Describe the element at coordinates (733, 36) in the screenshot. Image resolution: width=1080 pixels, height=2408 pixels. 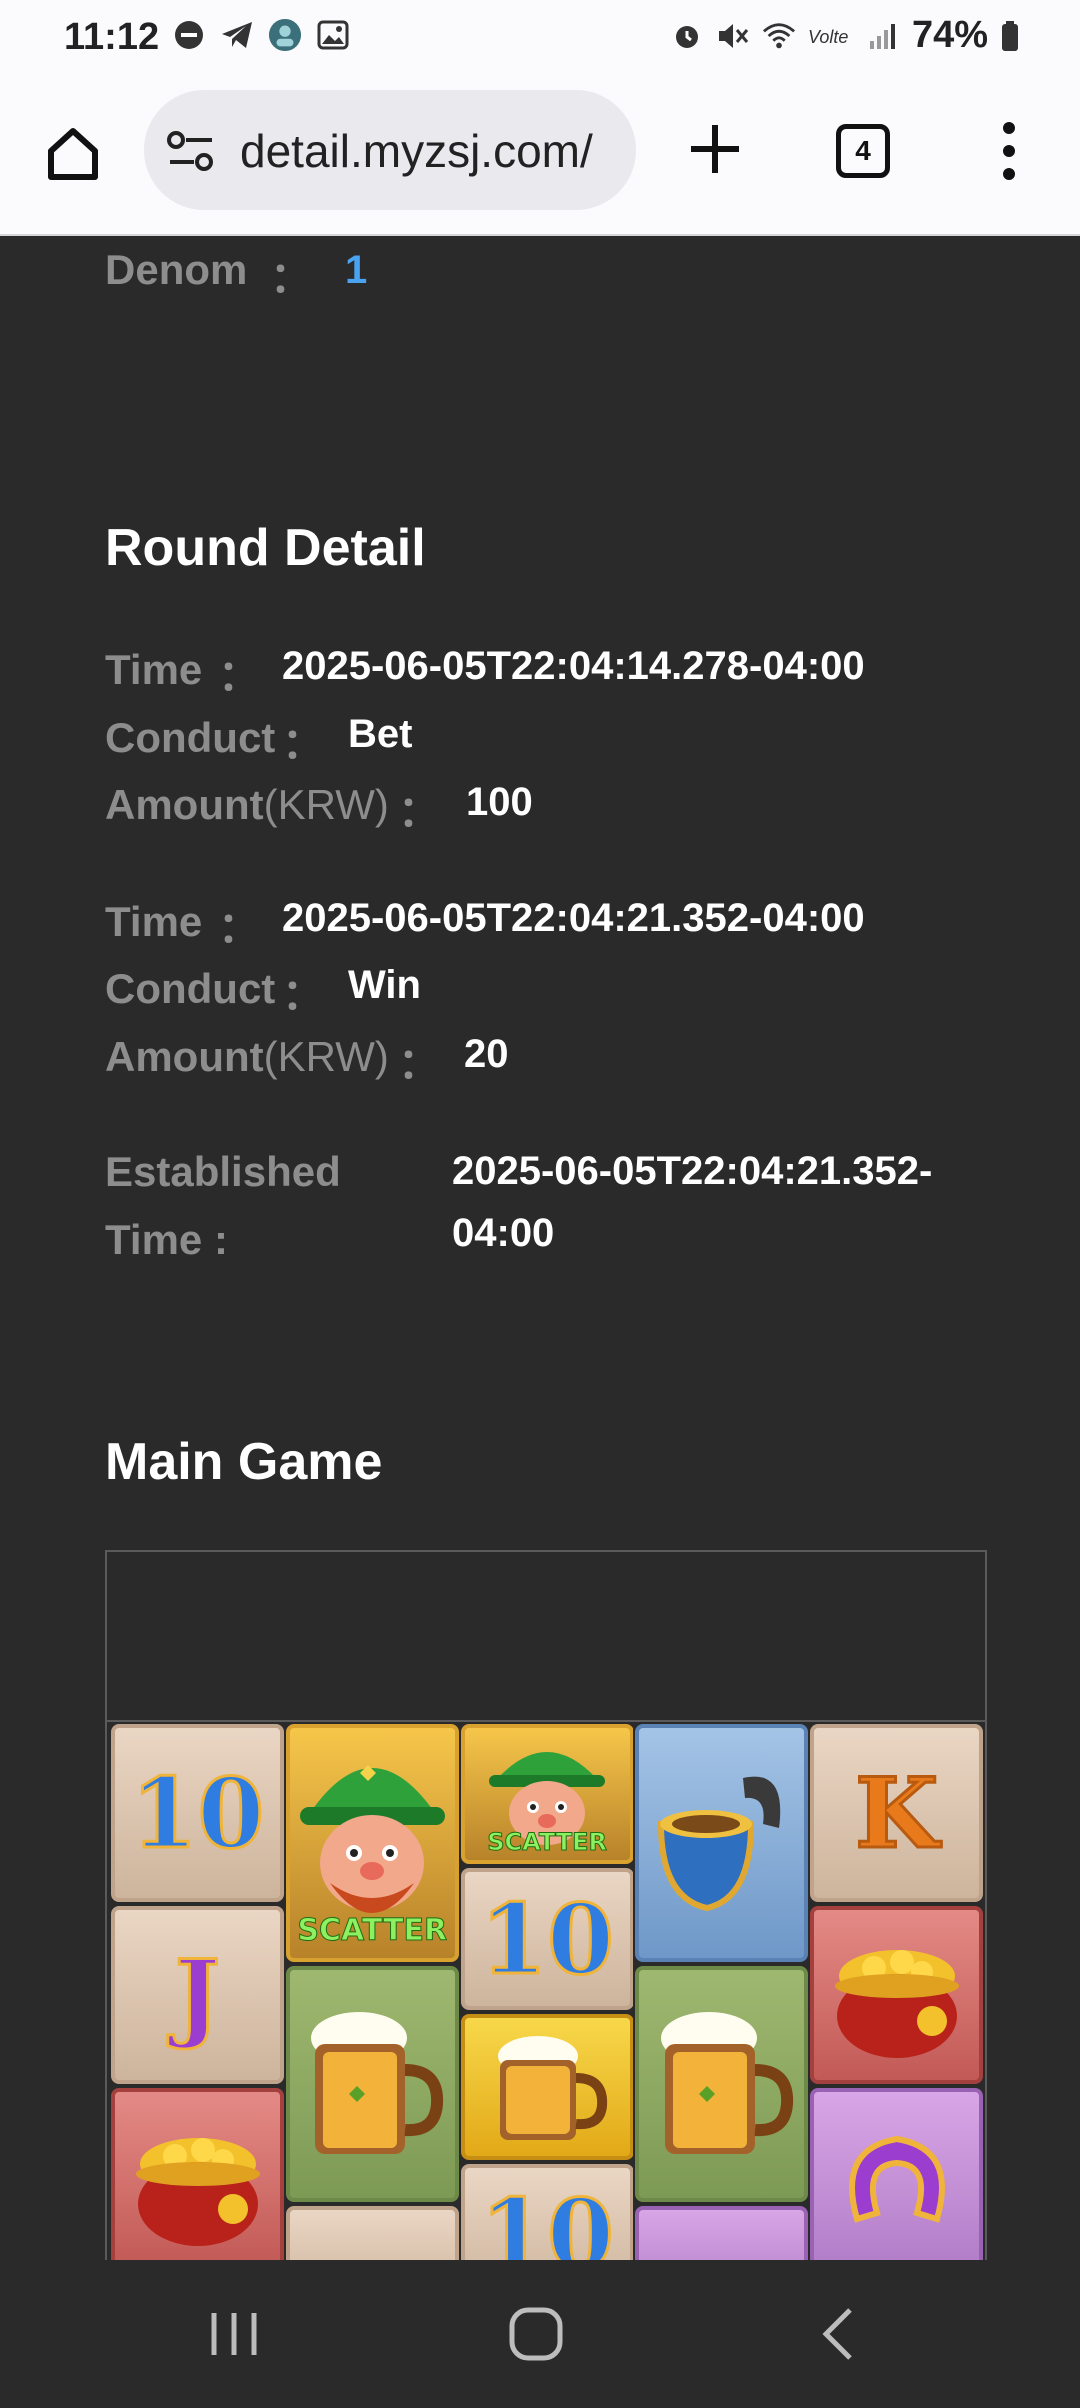
I see `mute-icon` at that location.